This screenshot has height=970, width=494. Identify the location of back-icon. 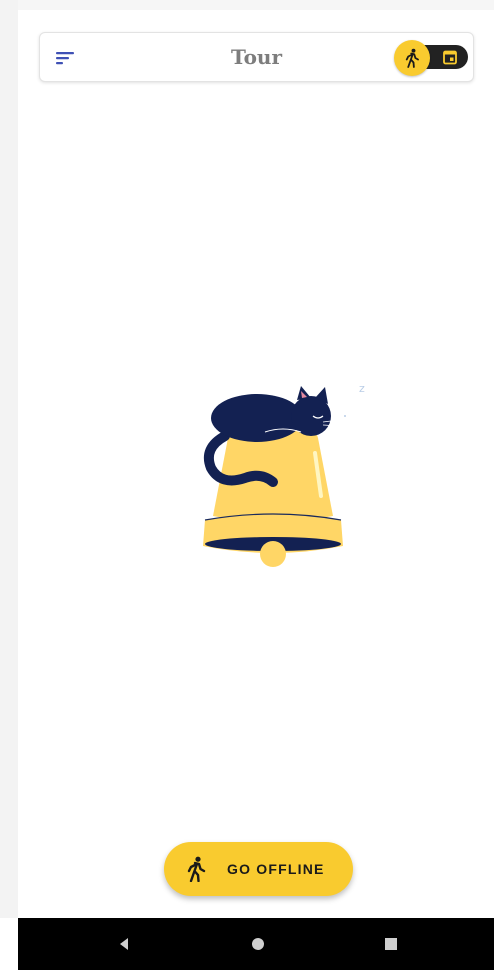
(124, 944).